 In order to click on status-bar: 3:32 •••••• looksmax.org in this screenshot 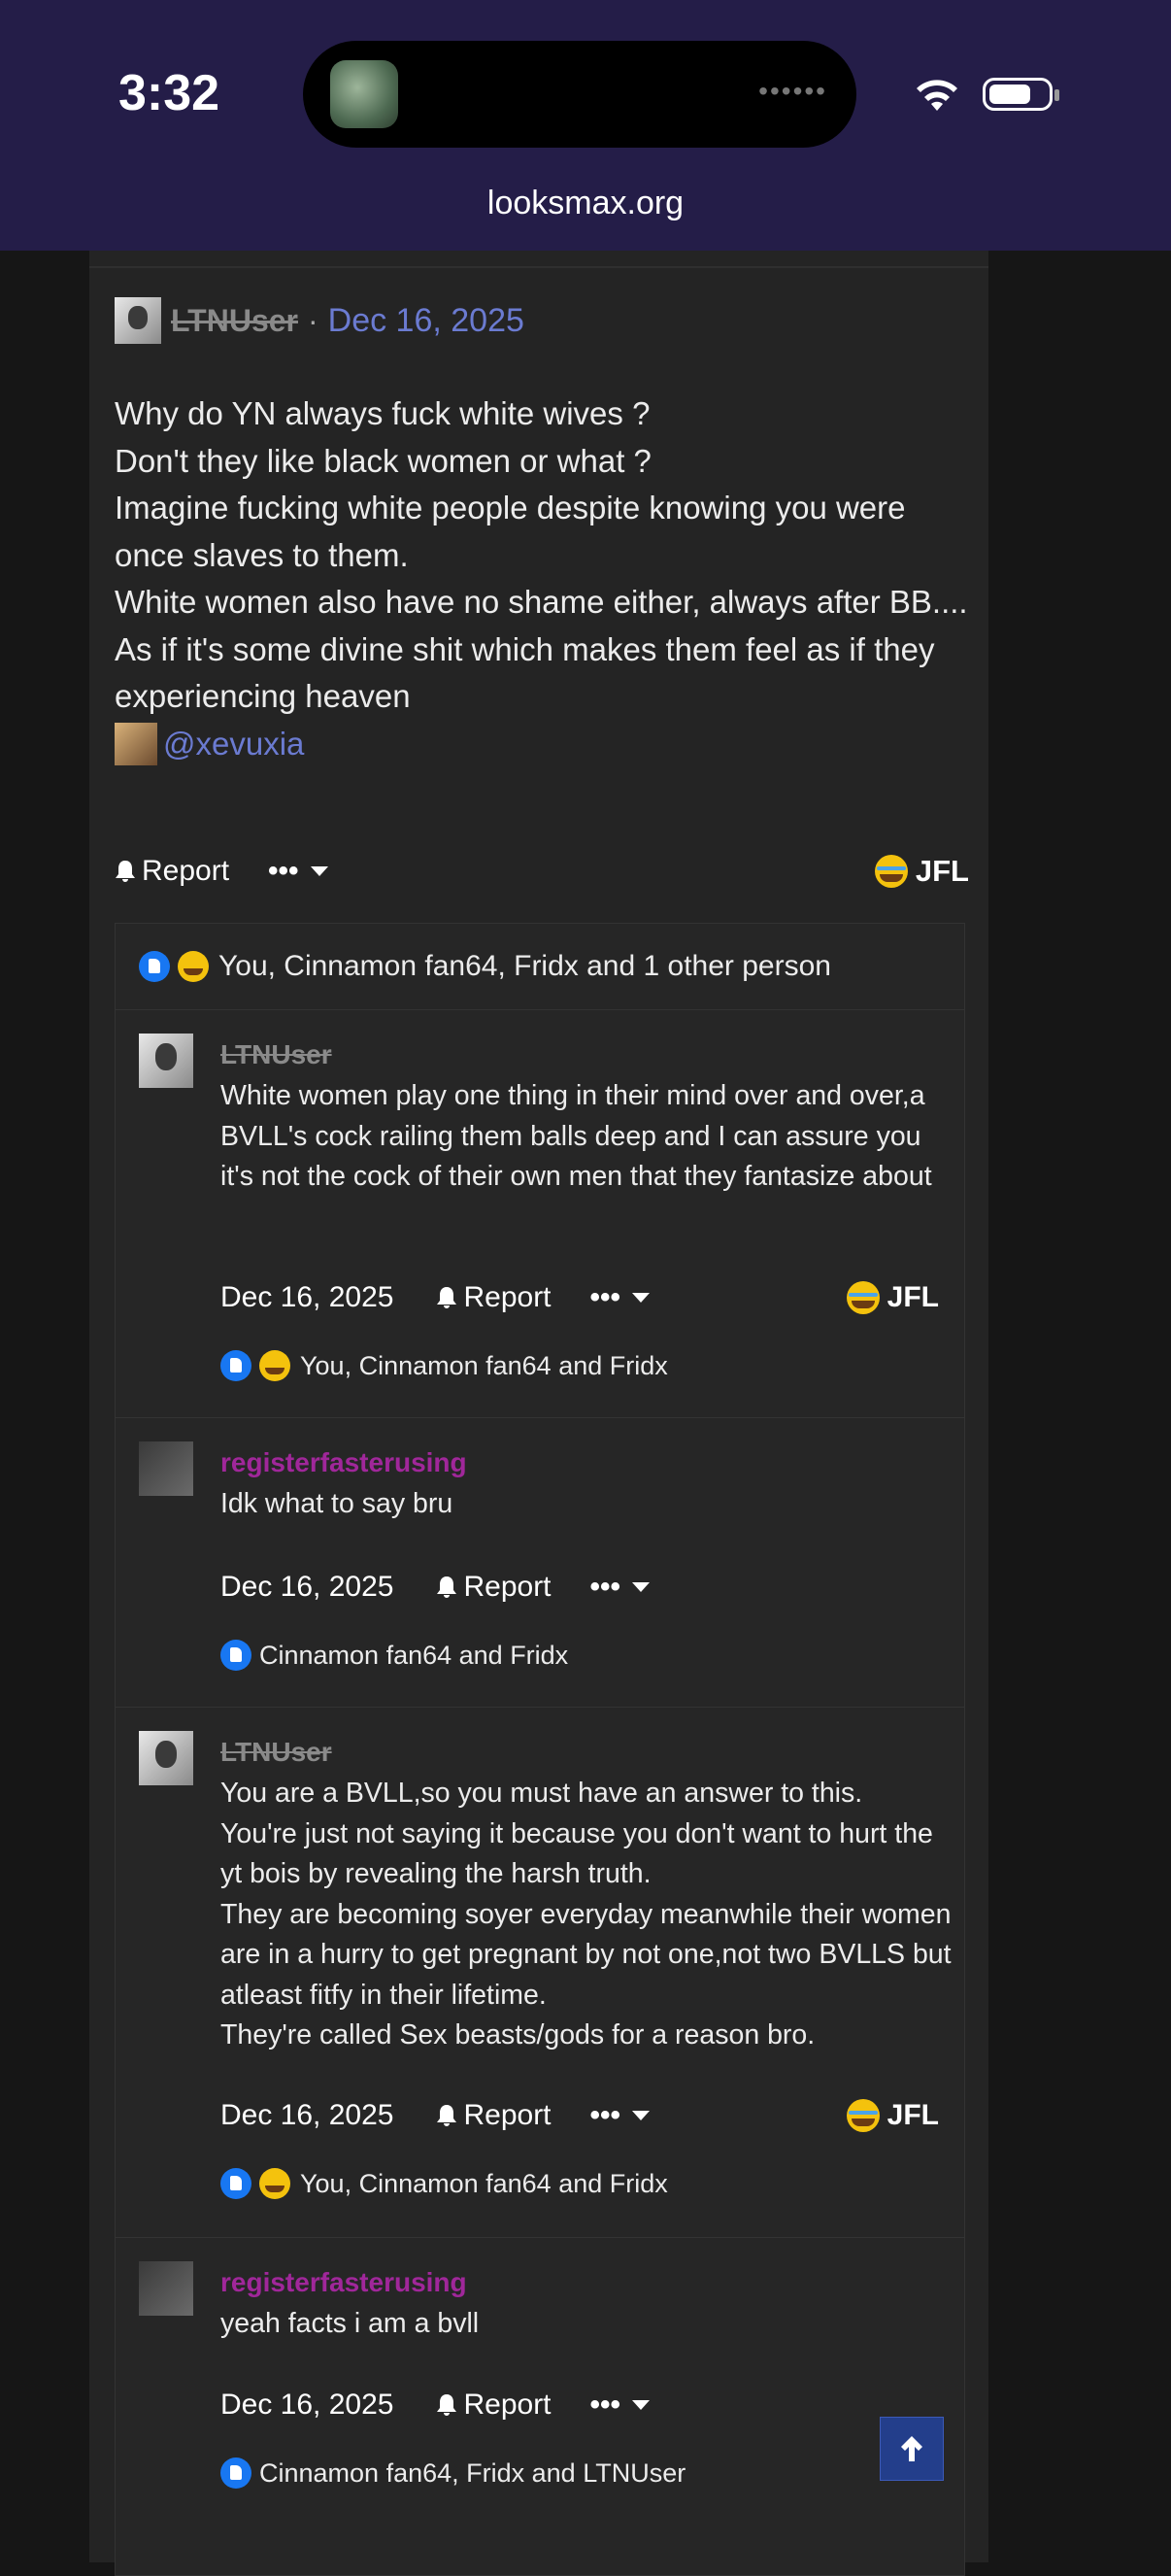, I will do `click(585, 125)`.